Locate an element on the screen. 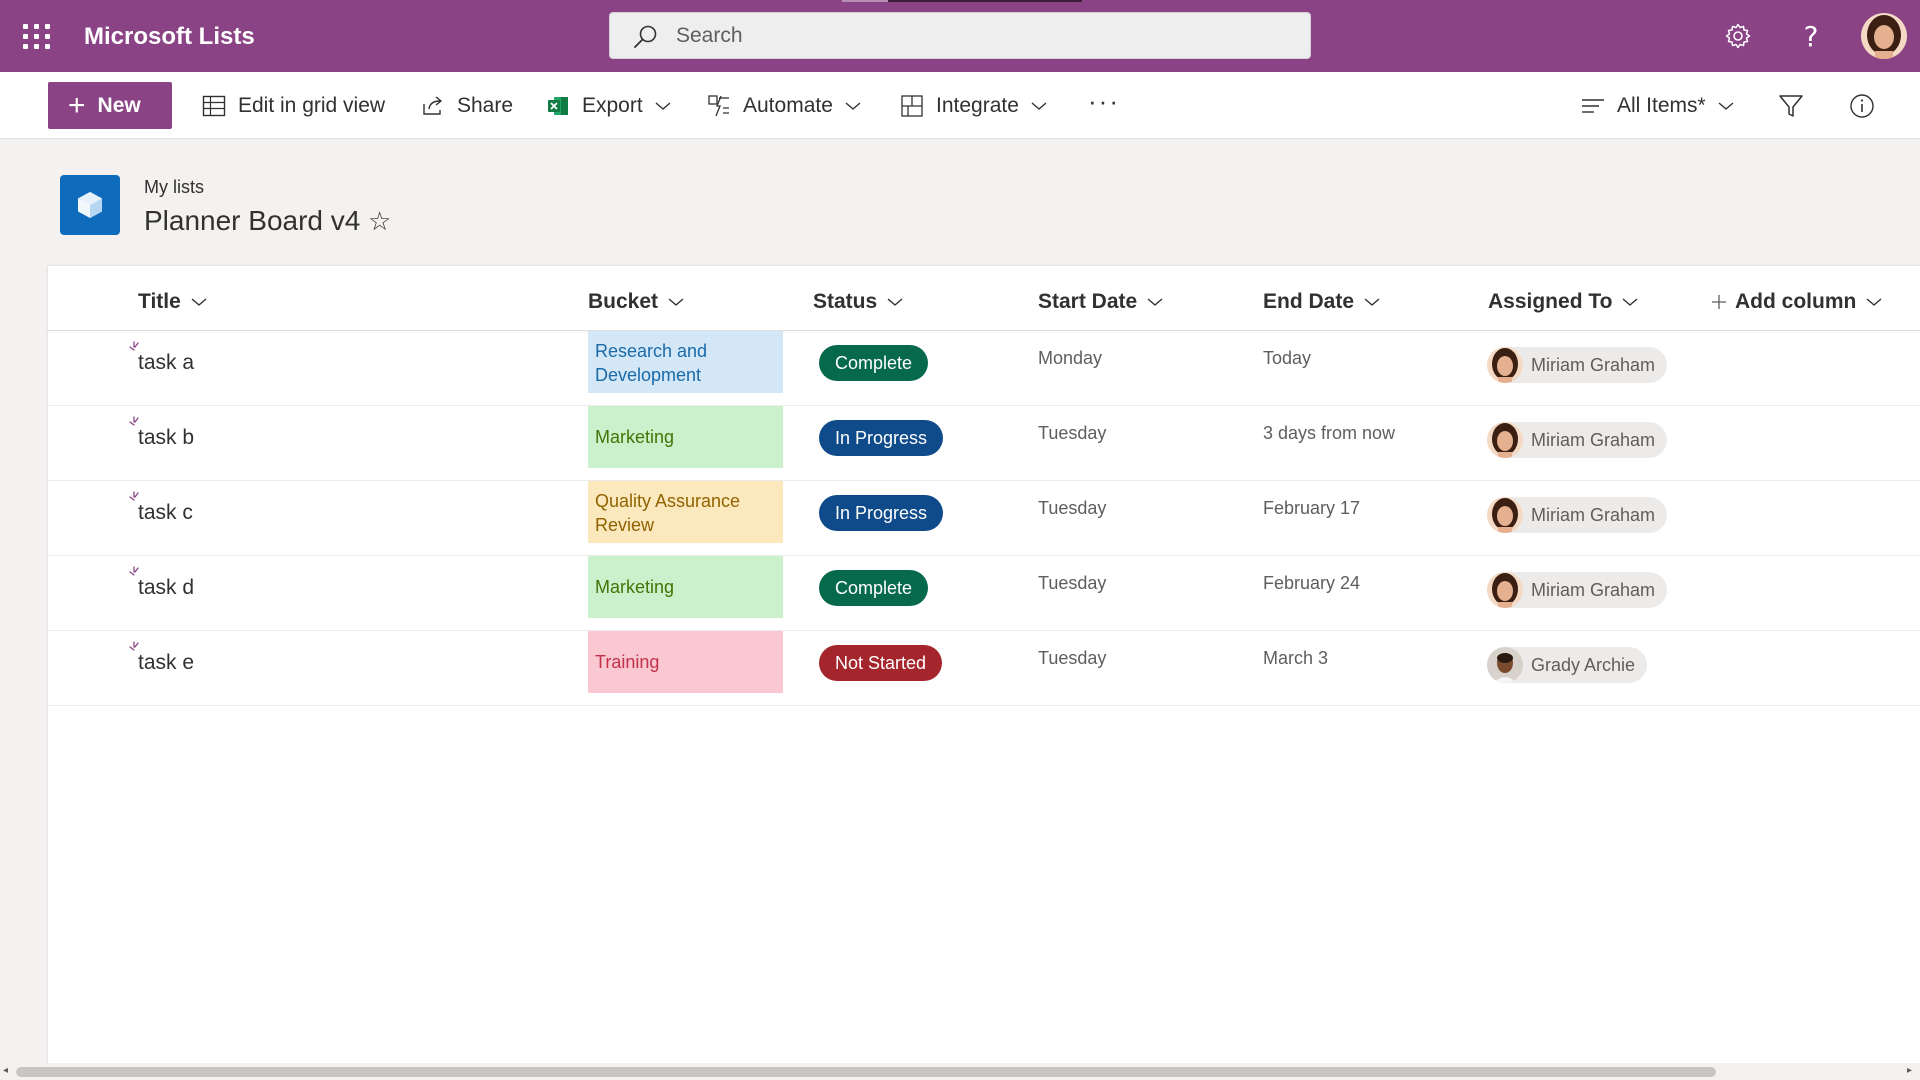  item-title: task b is located at coordinates (166, 438).